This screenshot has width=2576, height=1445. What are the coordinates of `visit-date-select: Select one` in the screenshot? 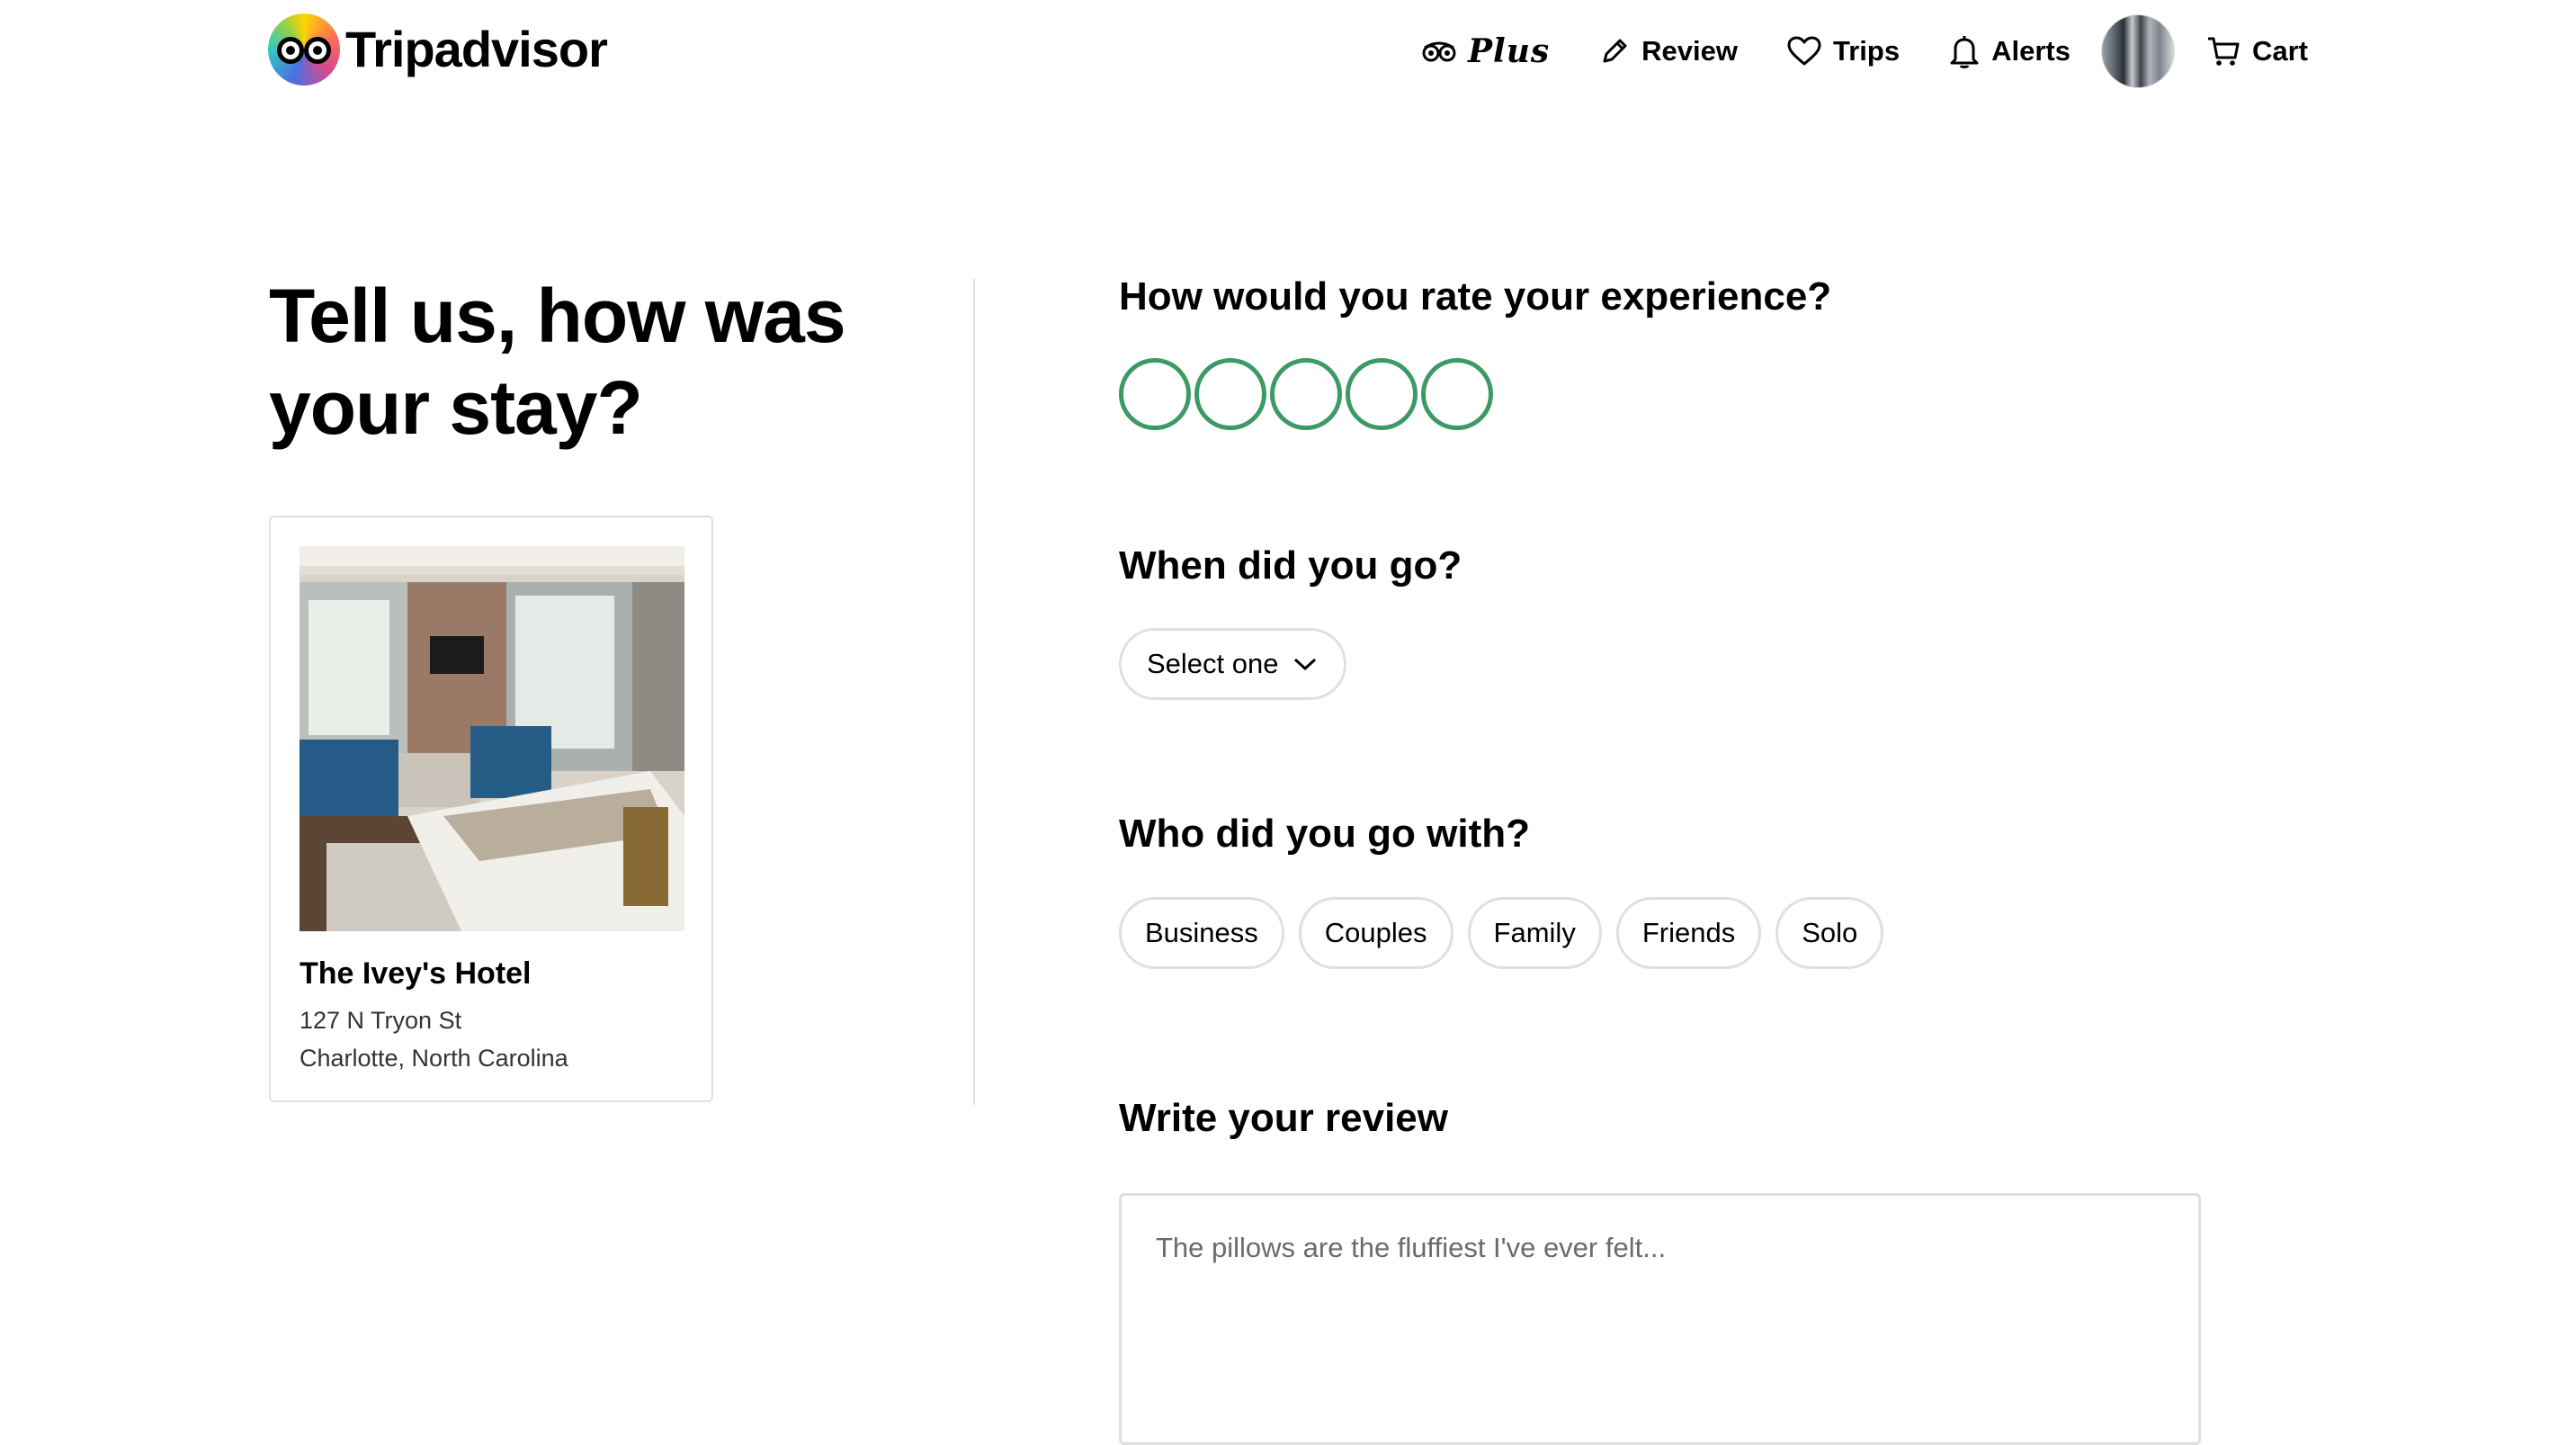 It's located at (1232, 664).